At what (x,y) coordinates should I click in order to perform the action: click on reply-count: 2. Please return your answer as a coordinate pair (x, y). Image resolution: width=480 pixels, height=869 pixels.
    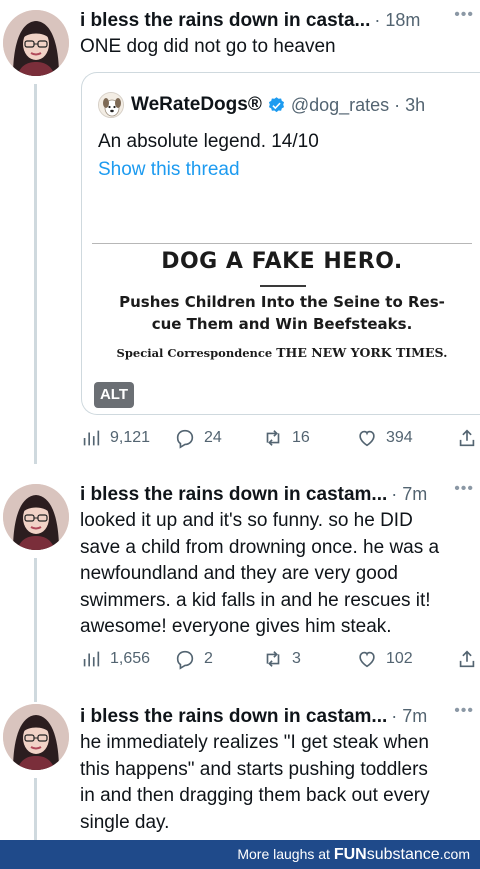
    Looking at the image, I should click on (208, 658).